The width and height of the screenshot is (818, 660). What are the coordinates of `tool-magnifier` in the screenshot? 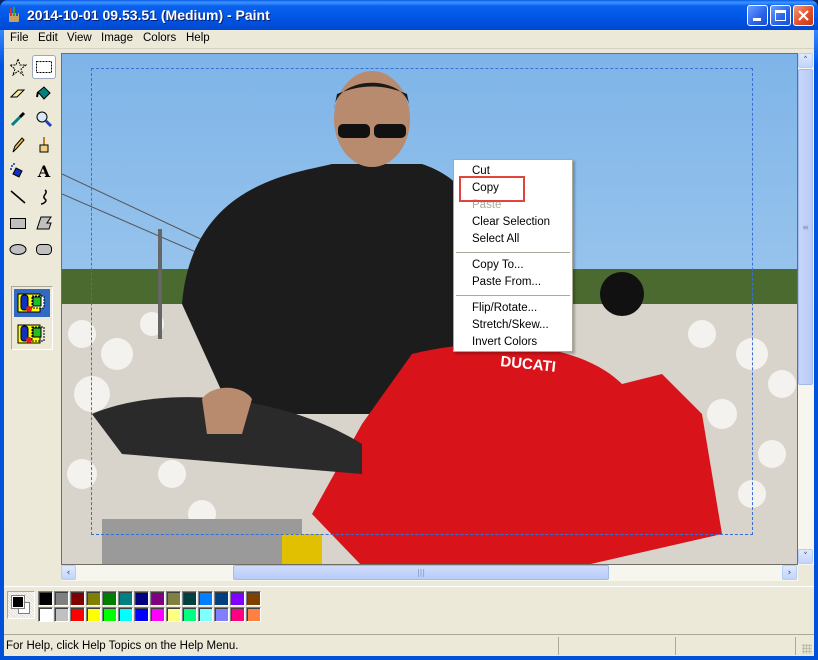 It's located at (44, 119).